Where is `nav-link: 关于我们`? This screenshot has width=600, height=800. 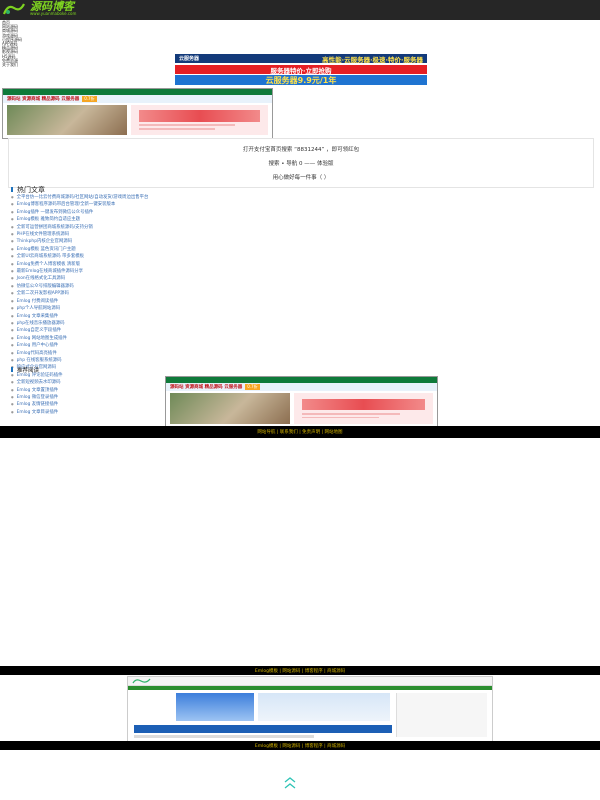 nav-link: 关于我们 is located at coordinates (72, 64).